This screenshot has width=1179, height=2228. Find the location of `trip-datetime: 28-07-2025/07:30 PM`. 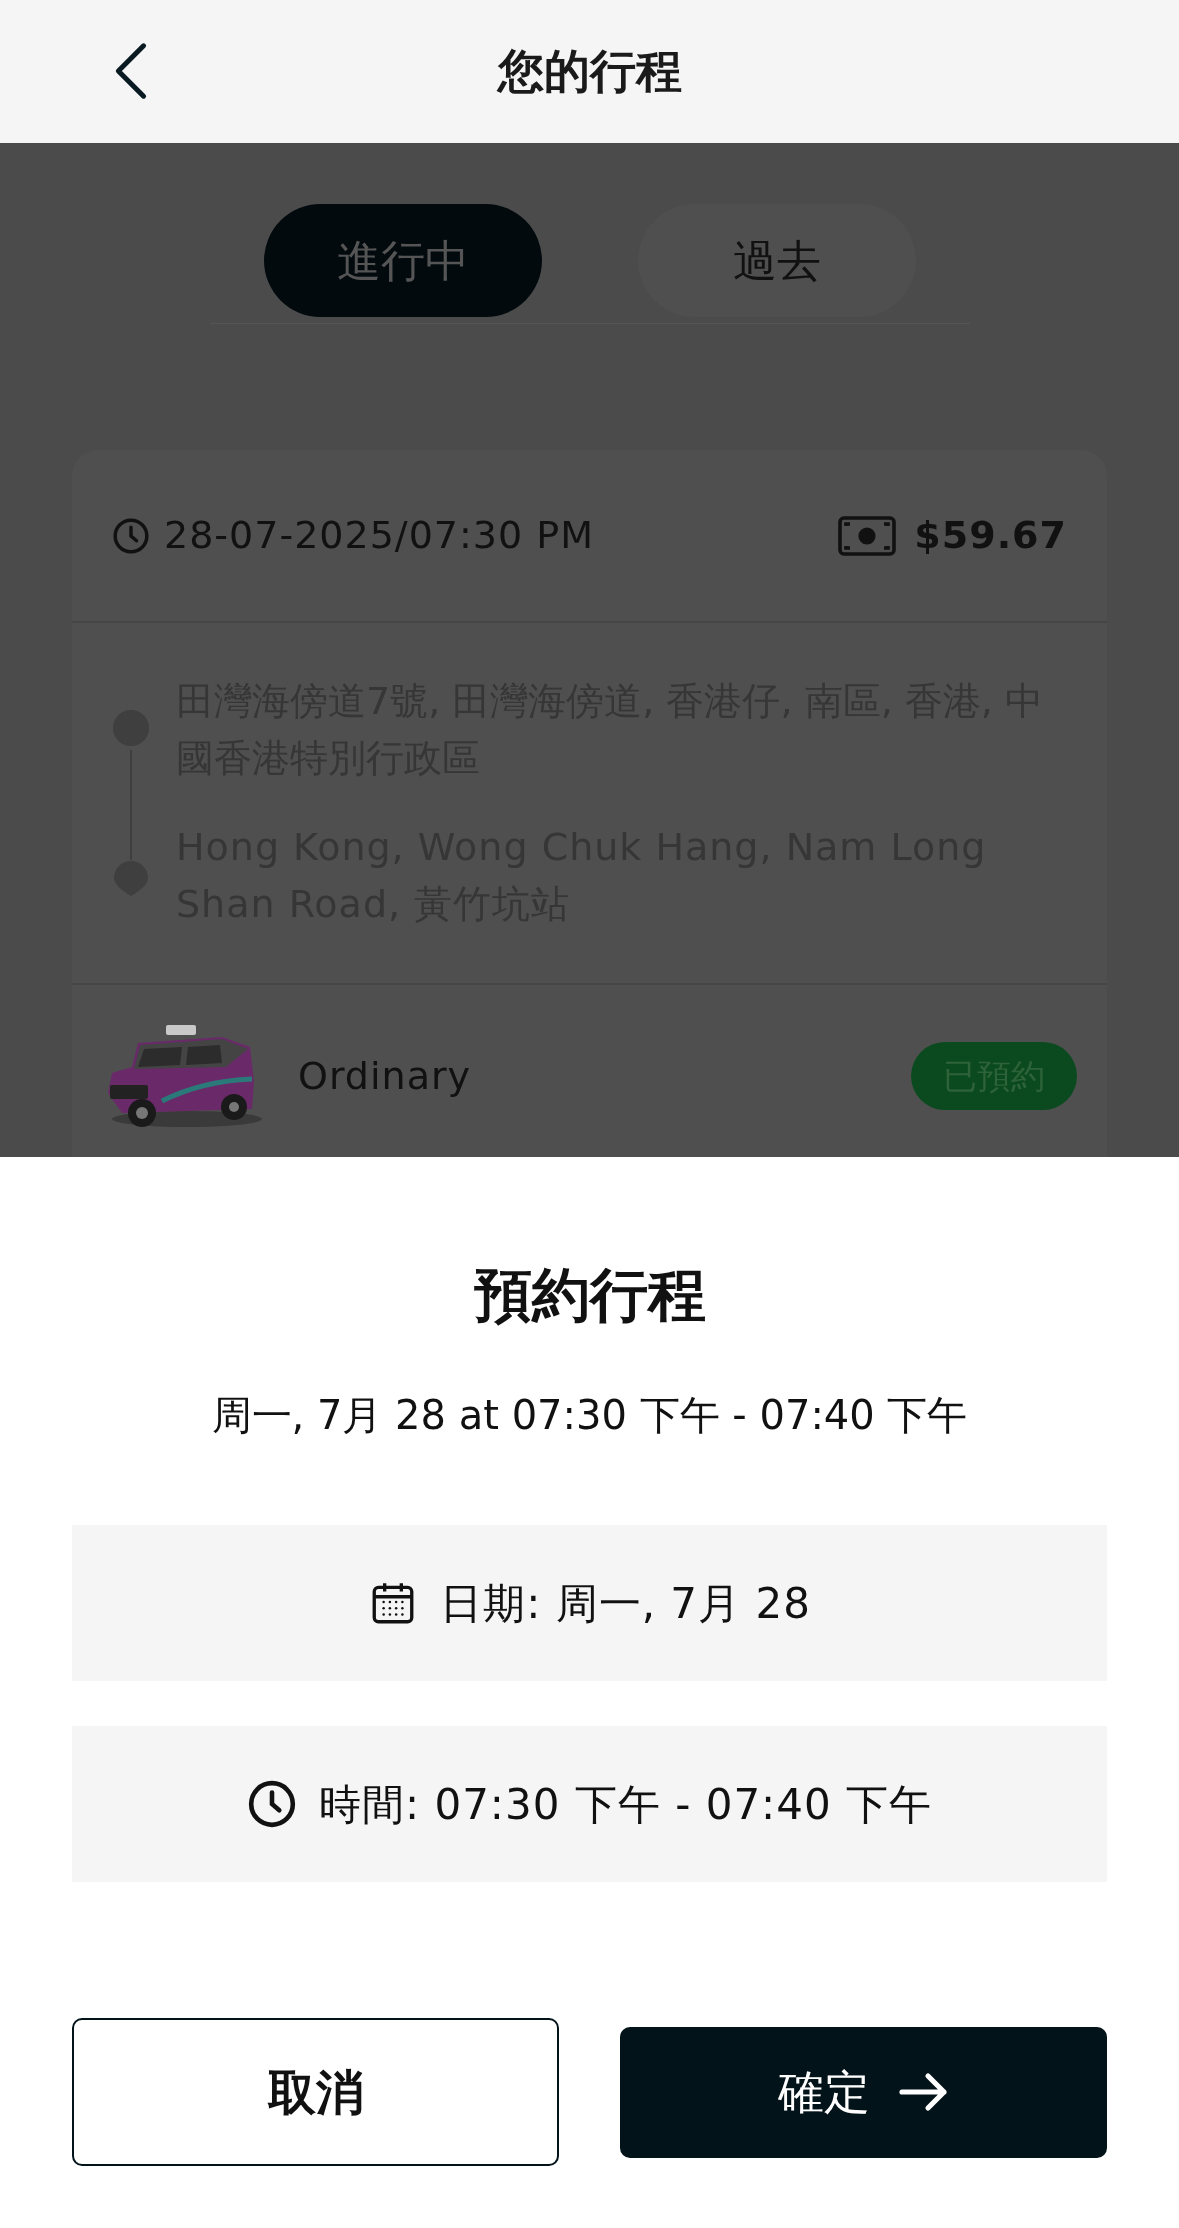

trip-datetime: 28-07-2025/07:30 PM is located at coordinates (379, 535).